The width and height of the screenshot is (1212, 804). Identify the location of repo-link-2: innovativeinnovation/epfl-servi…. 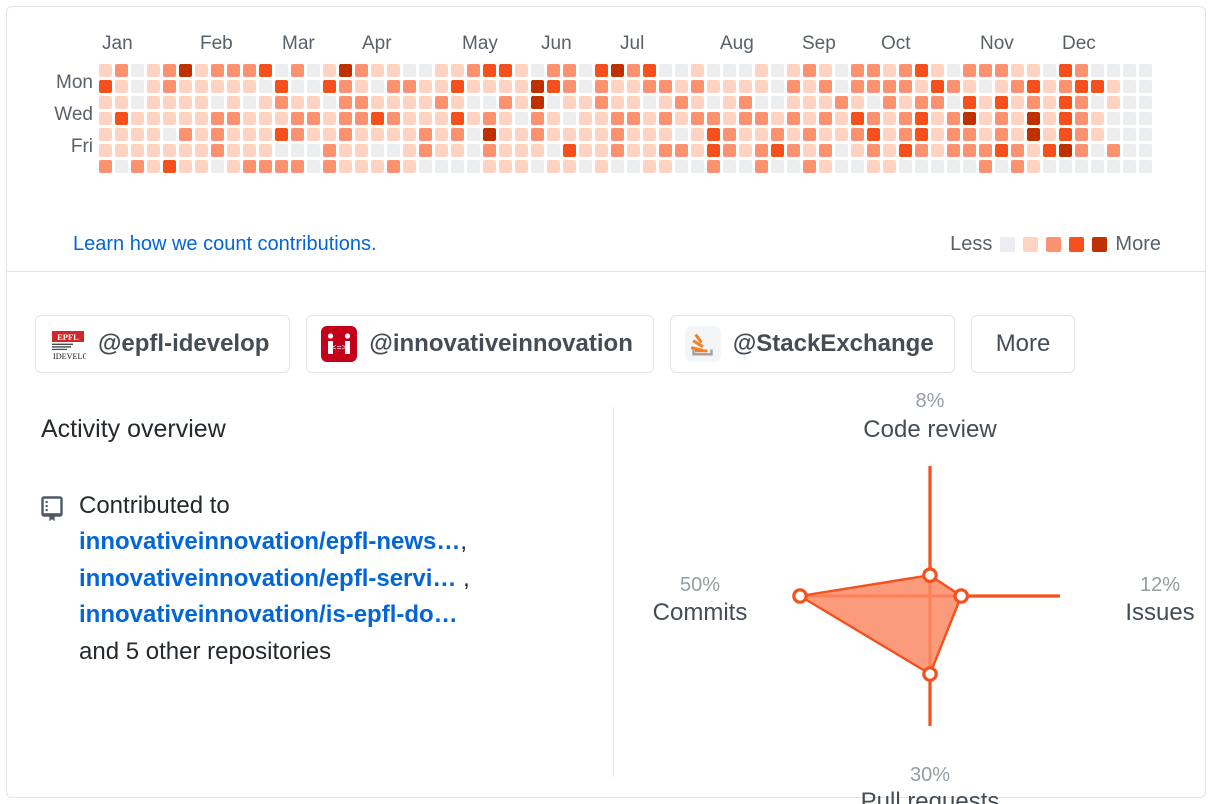
(267, 578).